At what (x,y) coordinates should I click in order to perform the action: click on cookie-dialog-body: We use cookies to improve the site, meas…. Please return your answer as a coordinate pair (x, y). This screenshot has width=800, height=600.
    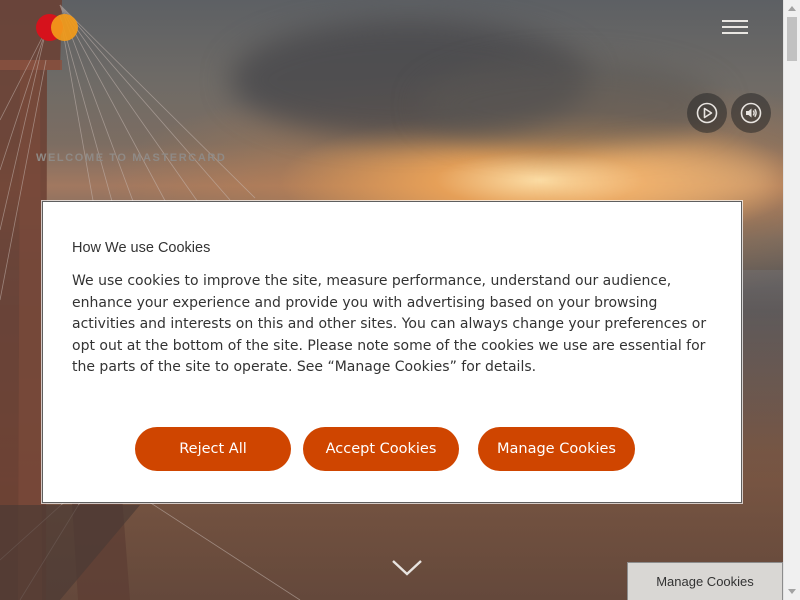
    Looking at the image, I should click on (389, 324).